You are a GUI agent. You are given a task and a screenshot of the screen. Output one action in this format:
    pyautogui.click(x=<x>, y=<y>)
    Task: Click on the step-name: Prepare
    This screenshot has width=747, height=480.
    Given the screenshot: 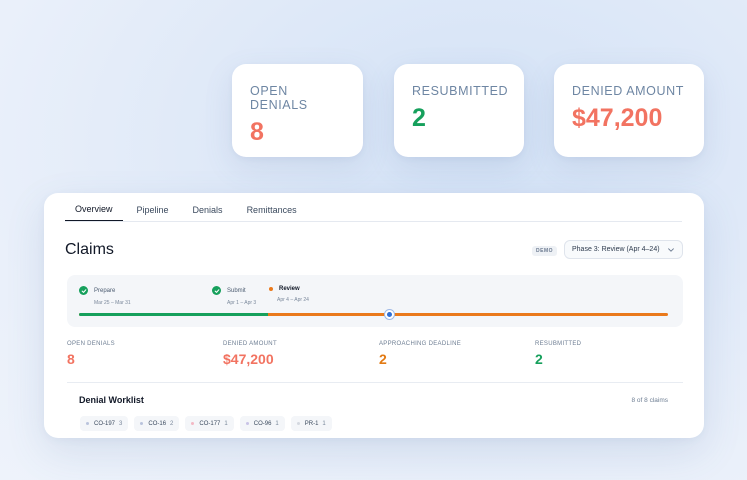 What is the action you would take?
    pyautogui.click(x=105, y=290)
    